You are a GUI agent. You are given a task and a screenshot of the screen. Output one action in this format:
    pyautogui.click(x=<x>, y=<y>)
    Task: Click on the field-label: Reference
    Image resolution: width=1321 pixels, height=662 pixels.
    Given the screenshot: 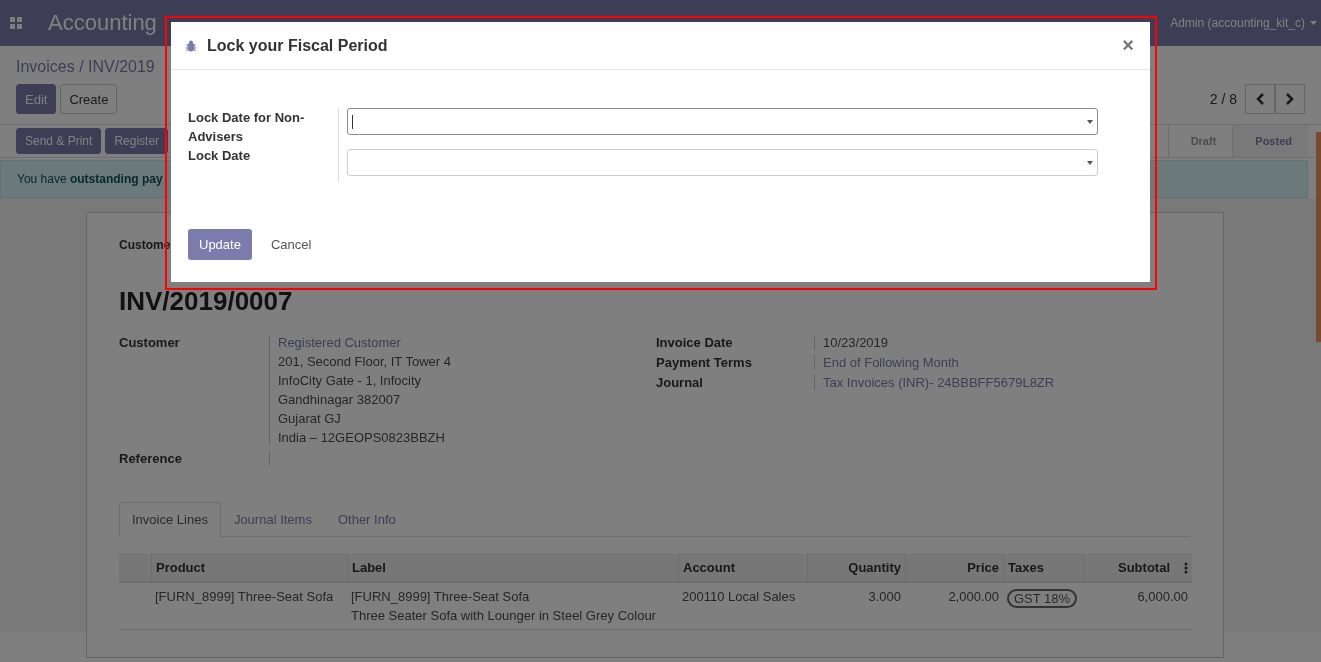 What is the action you would take?
    pyautogui.click(x=151, y=458)
    